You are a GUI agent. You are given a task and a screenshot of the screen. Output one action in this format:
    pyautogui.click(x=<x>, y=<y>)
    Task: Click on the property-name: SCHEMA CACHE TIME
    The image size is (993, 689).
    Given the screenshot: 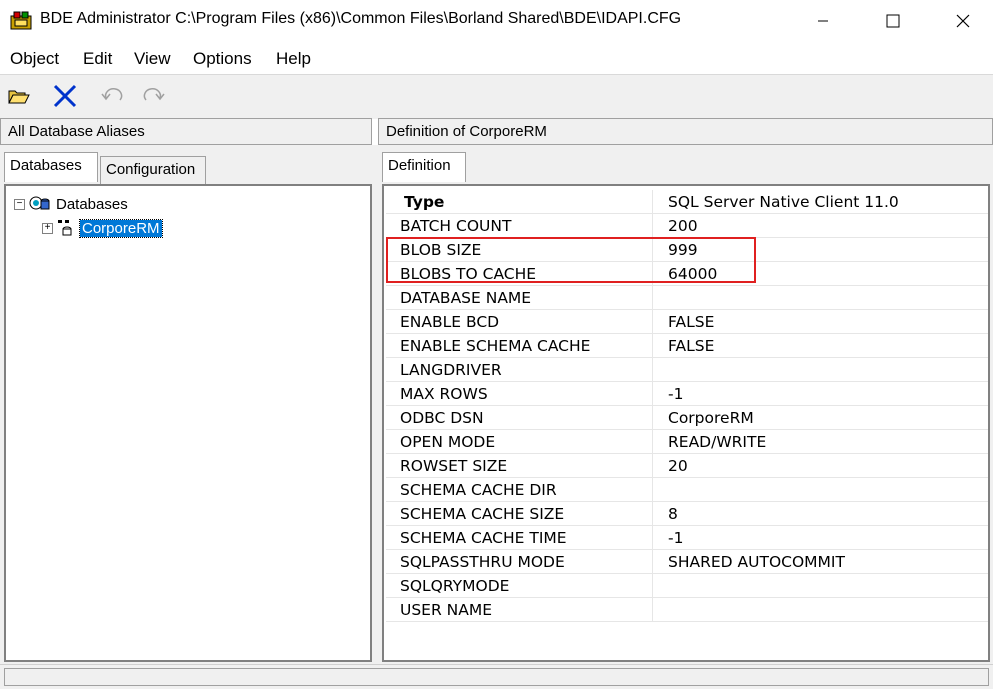 What is the action you would take?
    pyautogui.click(x=519, y=537)
    